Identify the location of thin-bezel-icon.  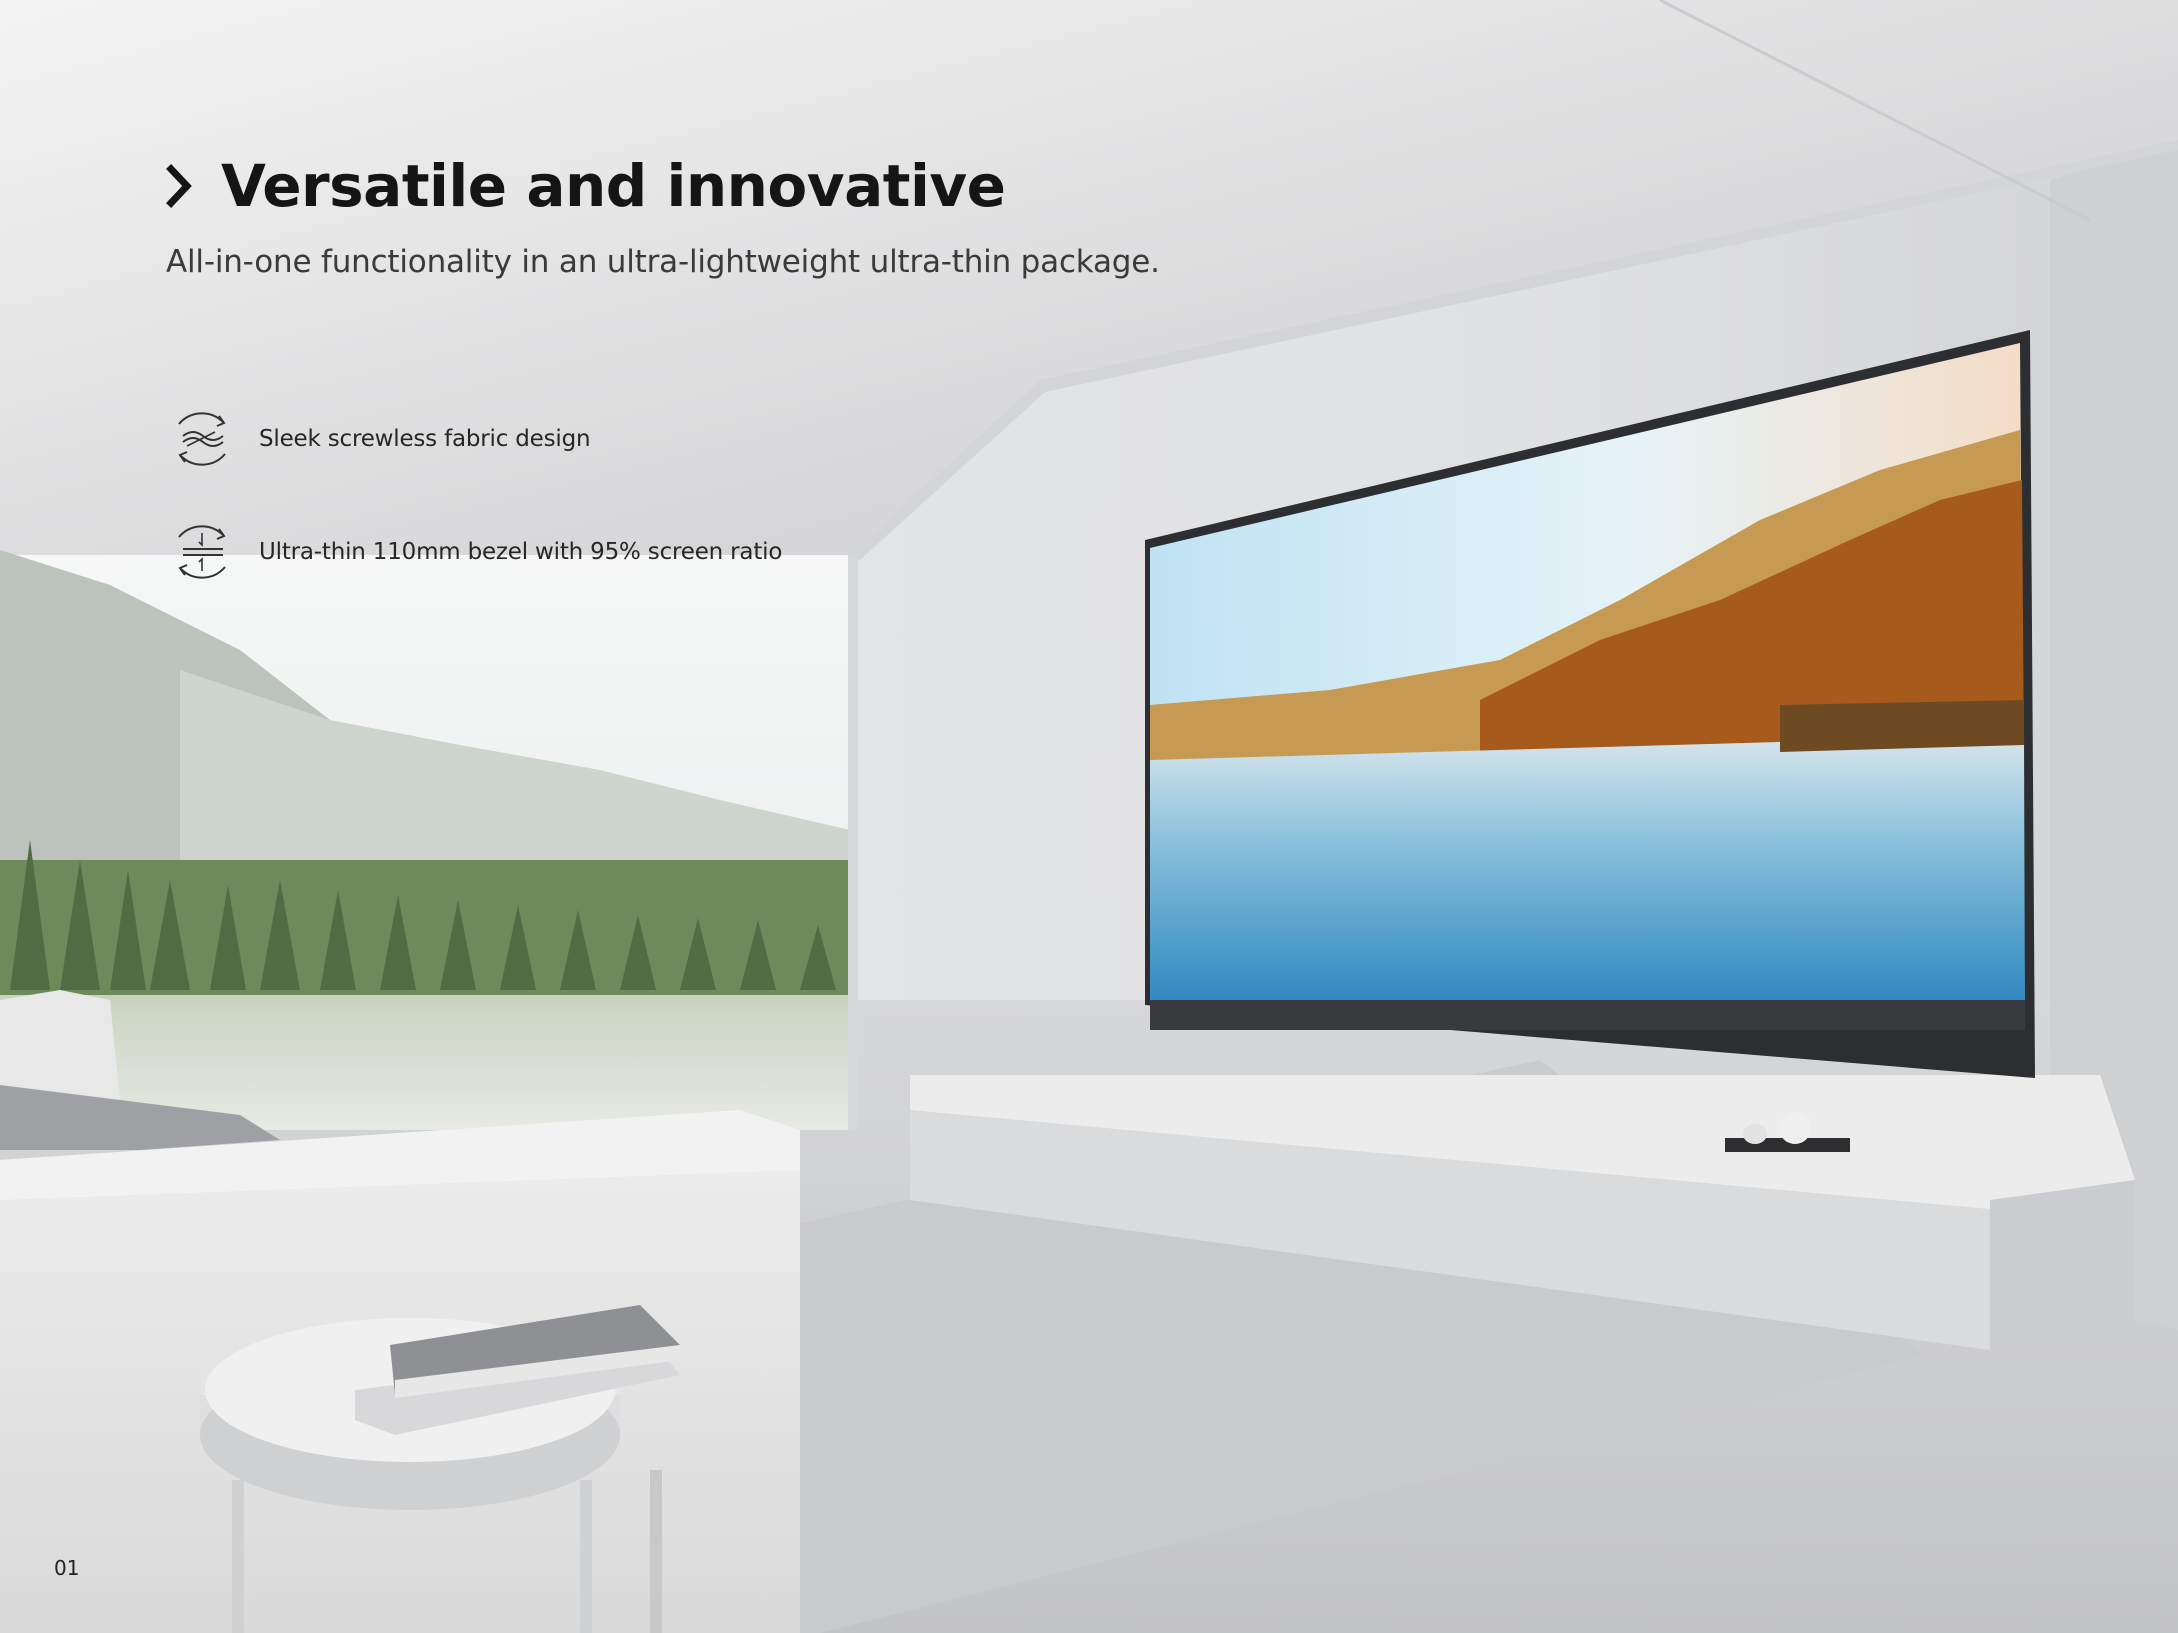
(202, 552).